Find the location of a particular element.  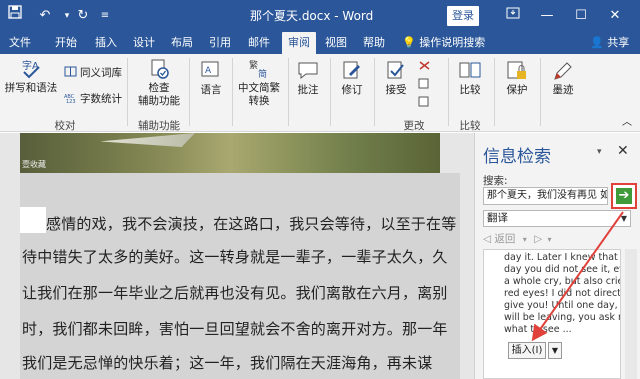

next-change-button is located at coordinates (426, 103).